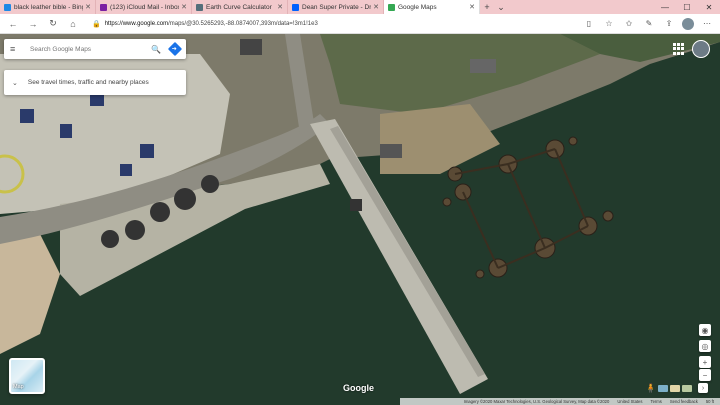 This screenshot has height=405, width=720. What do you see at coordinates (710, 401) in the screenshot?
I see `scale-label: 50 ft` at bounding box center [710, 401].